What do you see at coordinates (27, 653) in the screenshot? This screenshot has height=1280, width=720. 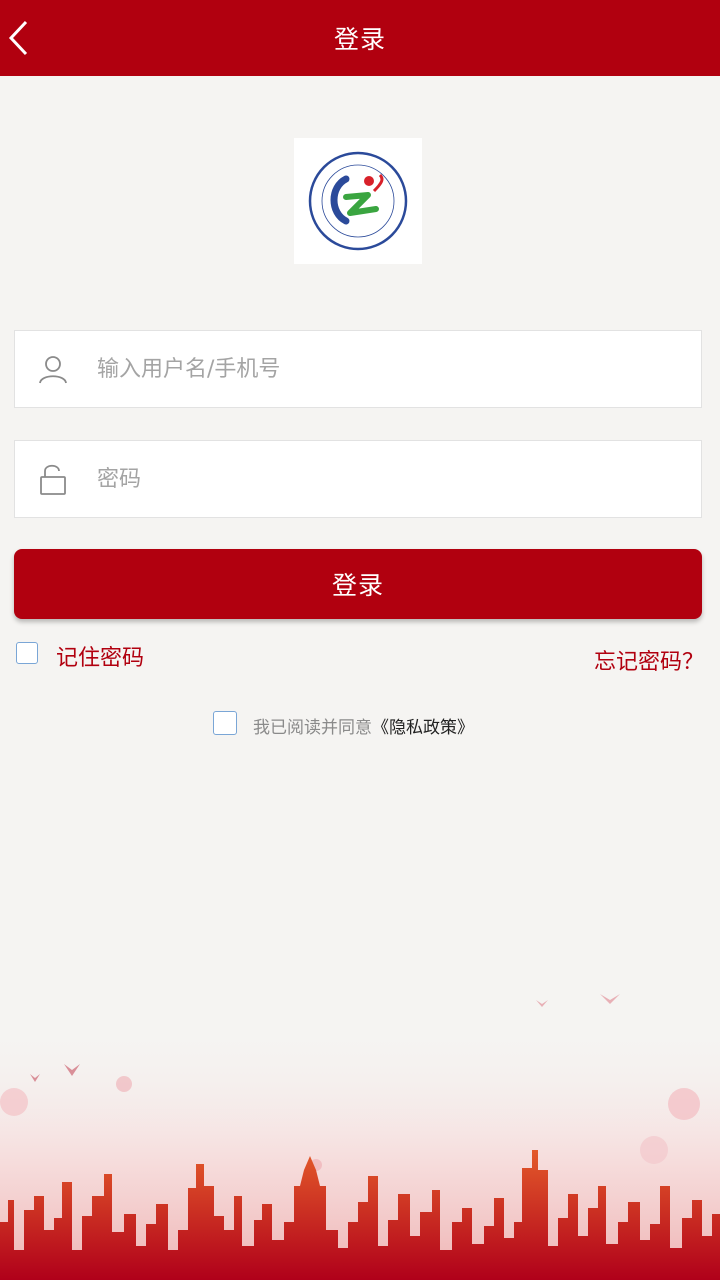 I see `remember-checkbox` at bounding box center [27, 653].